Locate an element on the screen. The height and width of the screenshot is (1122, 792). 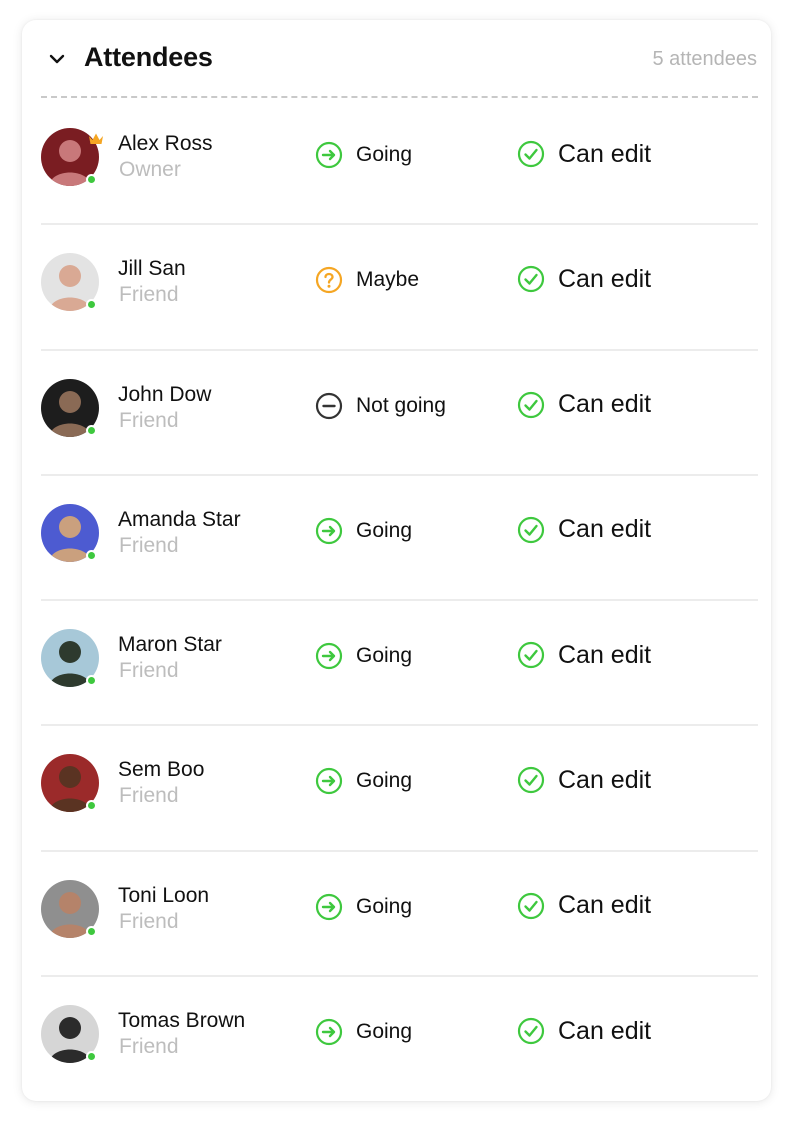
attendee-name: Toni Loon is located at coordinates (164, 895).